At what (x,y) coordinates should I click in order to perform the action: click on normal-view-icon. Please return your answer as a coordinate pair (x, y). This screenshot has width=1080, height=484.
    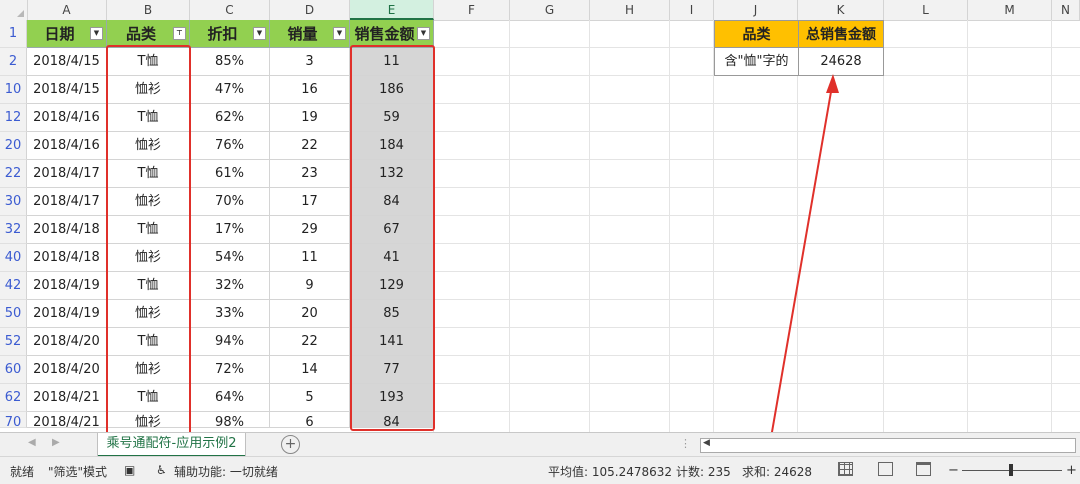
    Looking at the image, I should click on (845, 469).